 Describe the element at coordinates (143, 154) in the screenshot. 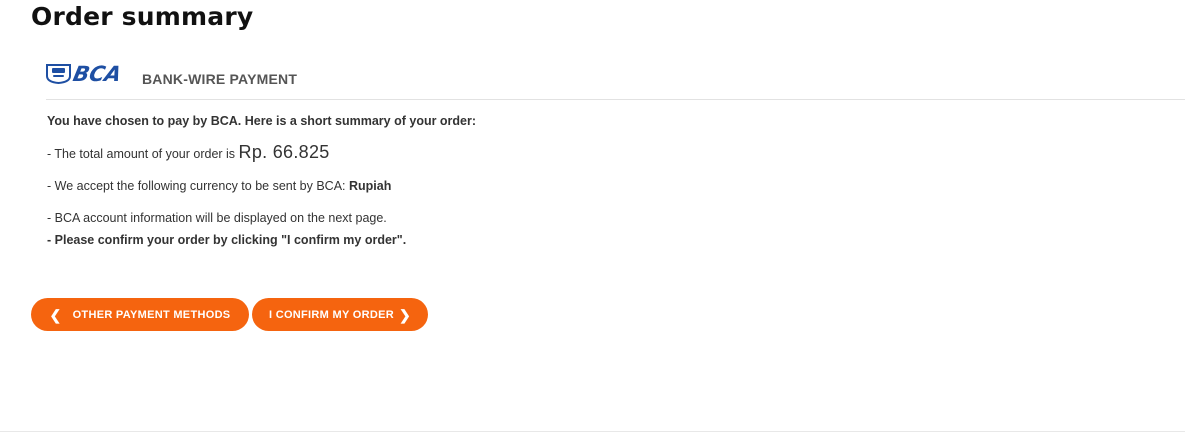

I see `total-amount-label: - The total amount of your order is` at that location.